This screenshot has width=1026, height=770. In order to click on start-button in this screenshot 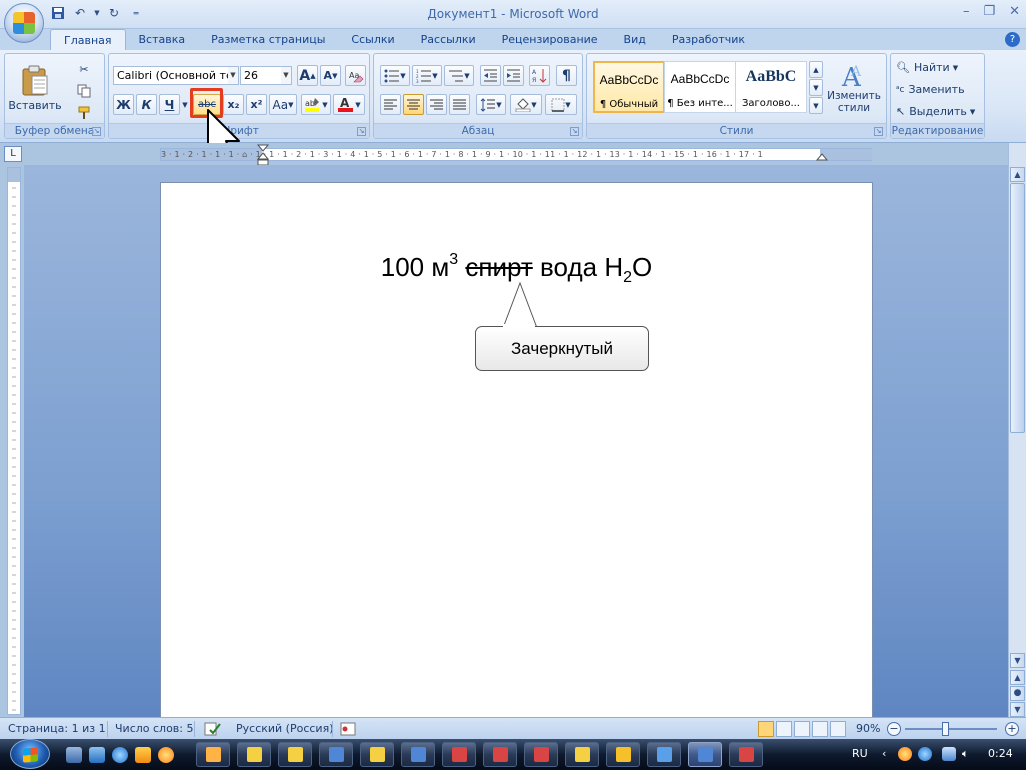, I will do `click(30, 754)`.